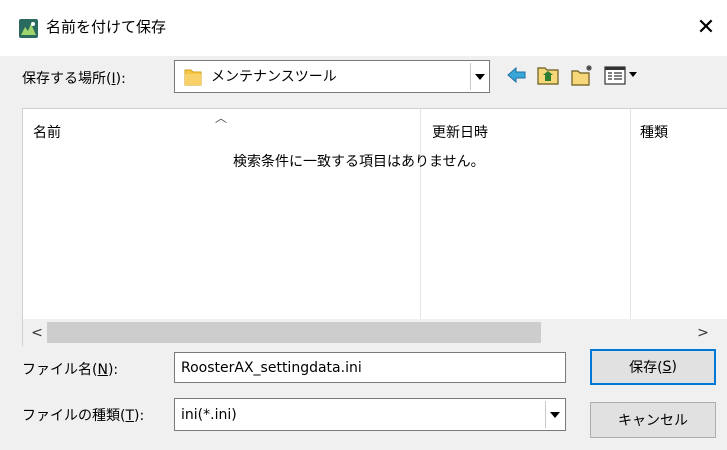 The height and width of the screenshot is (450, 727). I want to click on filename-input: RoosterAX_settingdata.ini, so click(370, 367).